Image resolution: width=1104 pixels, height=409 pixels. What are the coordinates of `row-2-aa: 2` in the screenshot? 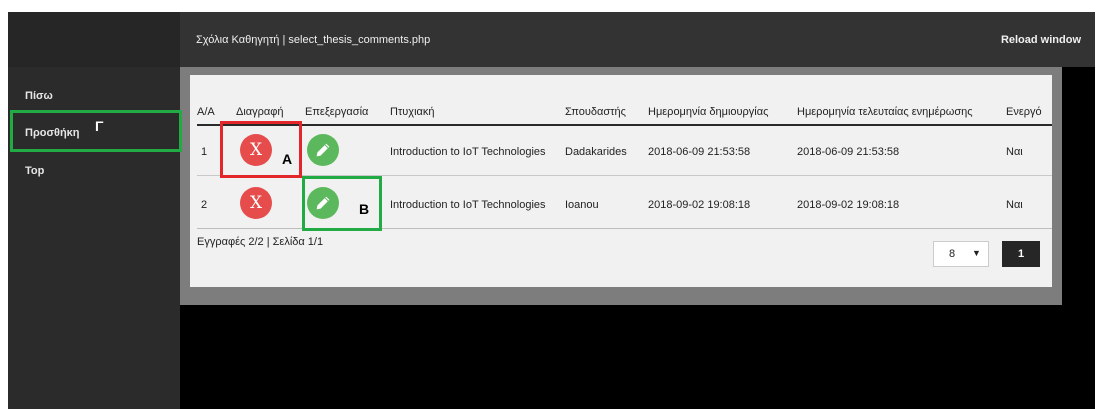 It's located at (204, 205).